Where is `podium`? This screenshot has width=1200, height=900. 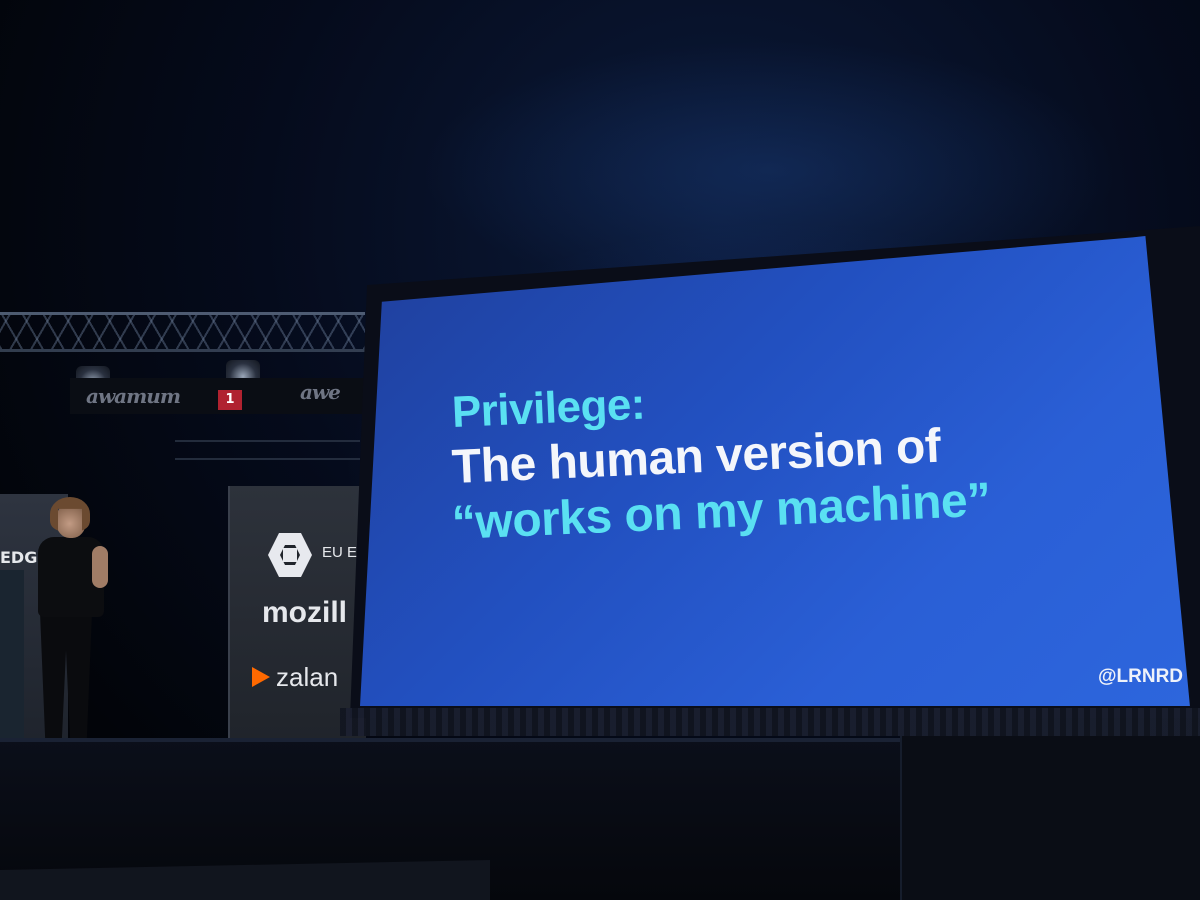 podium is located at coordinates (12, 655).